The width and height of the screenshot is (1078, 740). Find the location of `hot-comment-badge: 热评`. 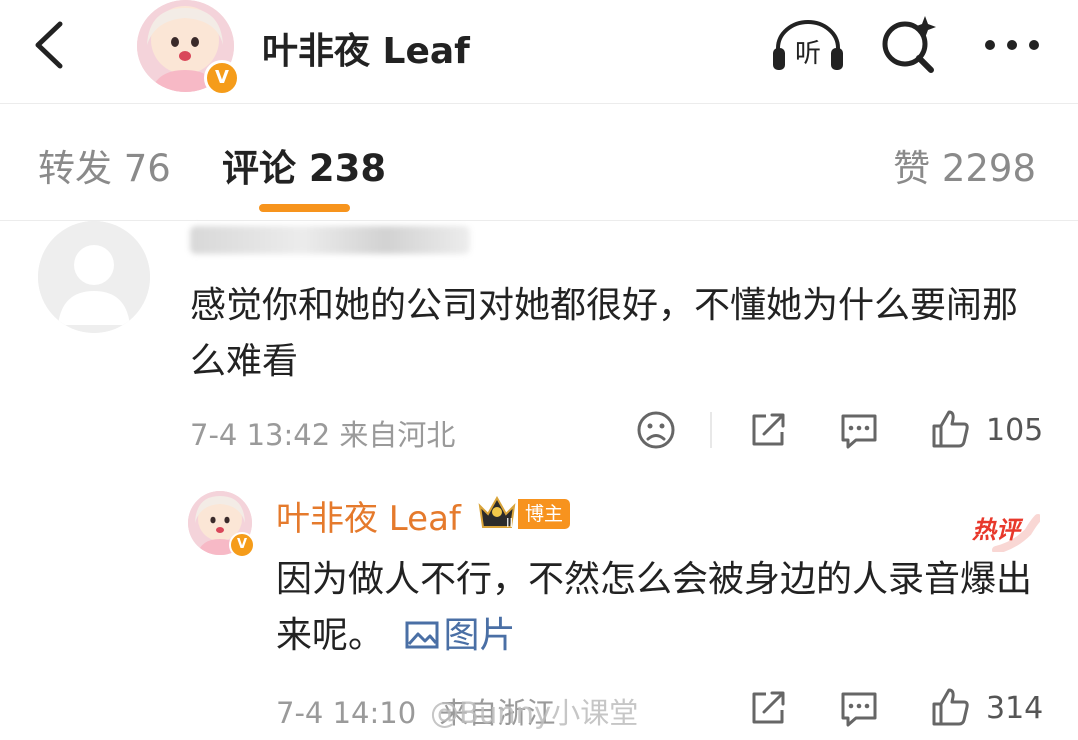

hot-comment-badge: 热评 is located at coordinates (1005, 529).